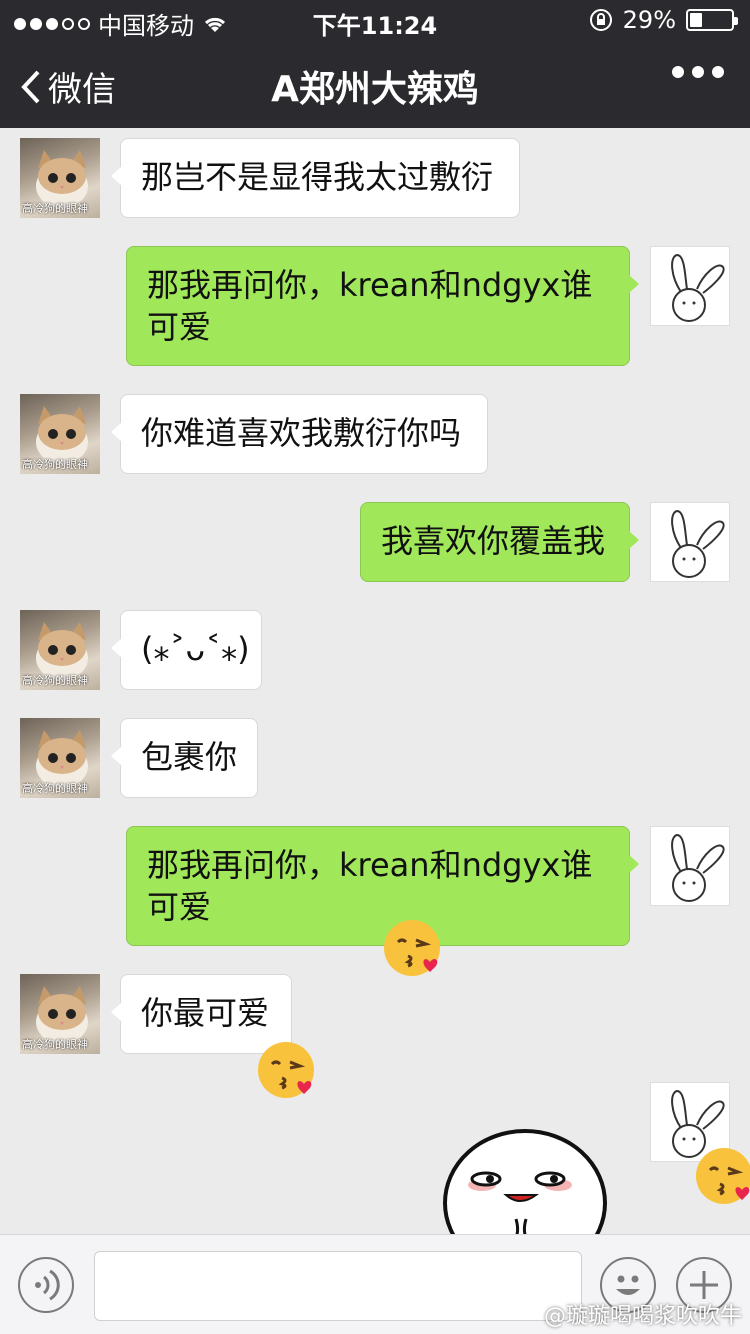 This screenshot has height=1334, width=750. I want to click on nav-bar: 微信 A郑州大辣鸡, so click(375, 84).